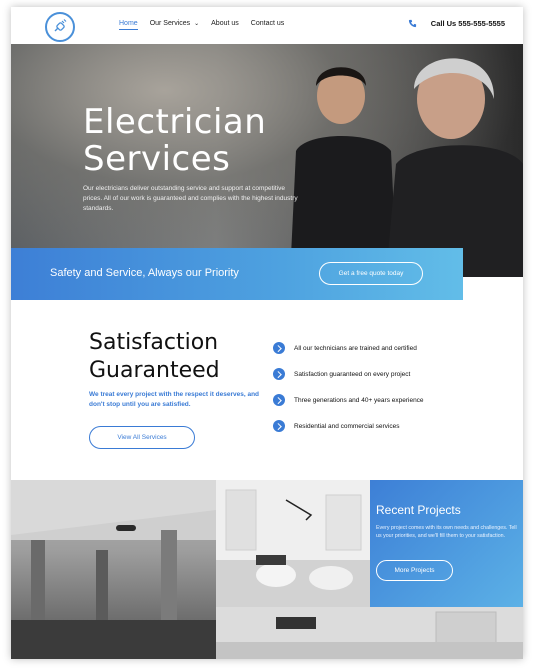 The width and height of the screenshot is (535, 669). I want to click on lounge-image, so click(293, 543).